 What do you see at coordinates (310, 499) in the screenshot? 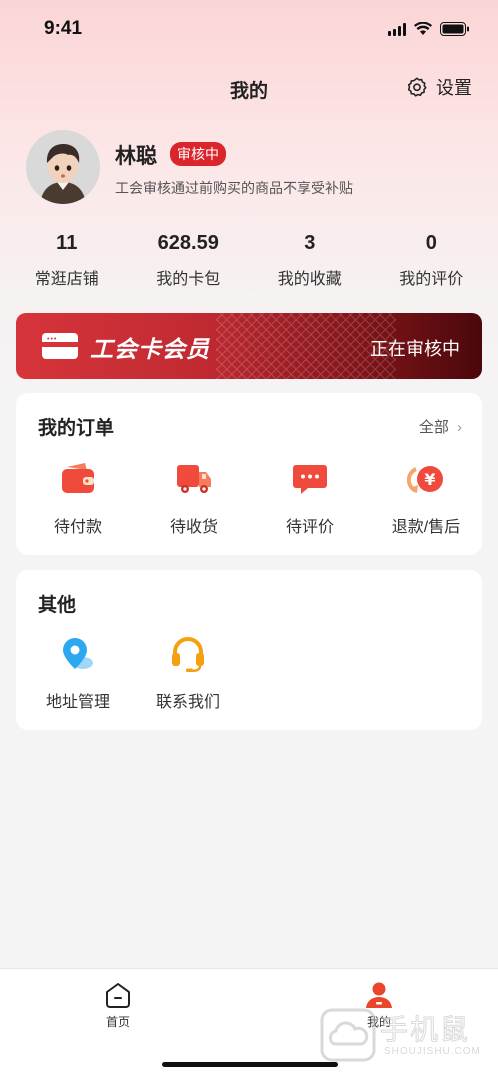
I see `order-pending-review: 待评价` at bounding box center [310, 499].